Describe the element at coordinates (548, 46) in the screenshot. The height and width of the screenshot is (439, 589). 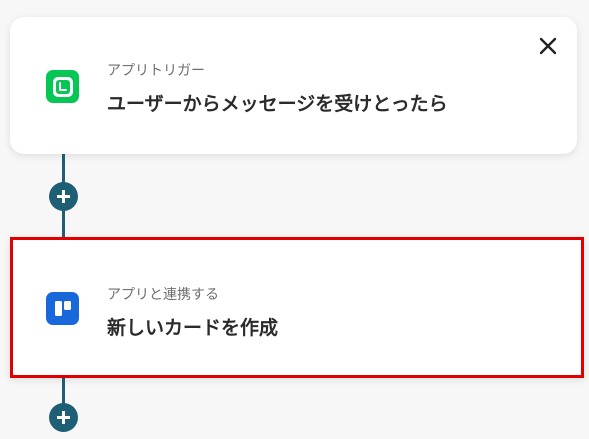
I see `close-icon` at that location.